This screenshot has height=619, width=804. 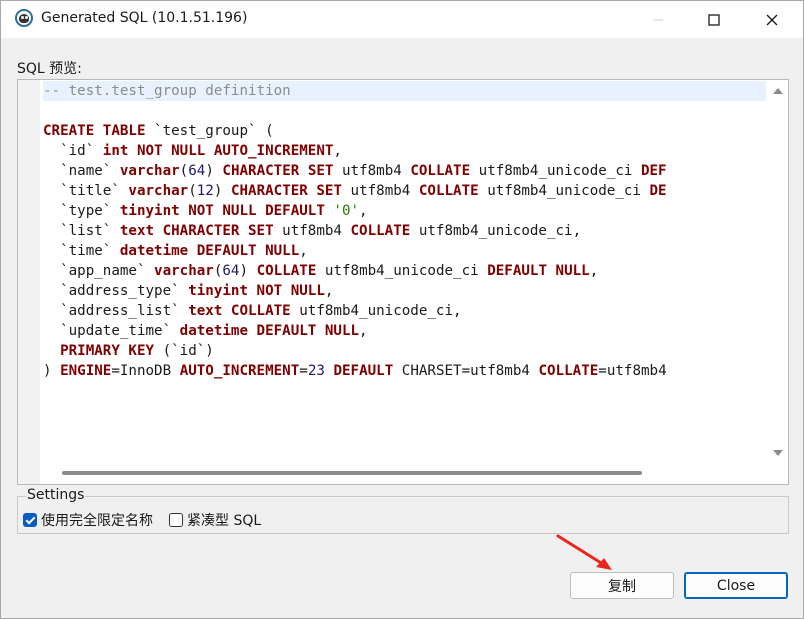 I want to click on code-token: AUTO_INCREMENT, so click(x=239, y=371).